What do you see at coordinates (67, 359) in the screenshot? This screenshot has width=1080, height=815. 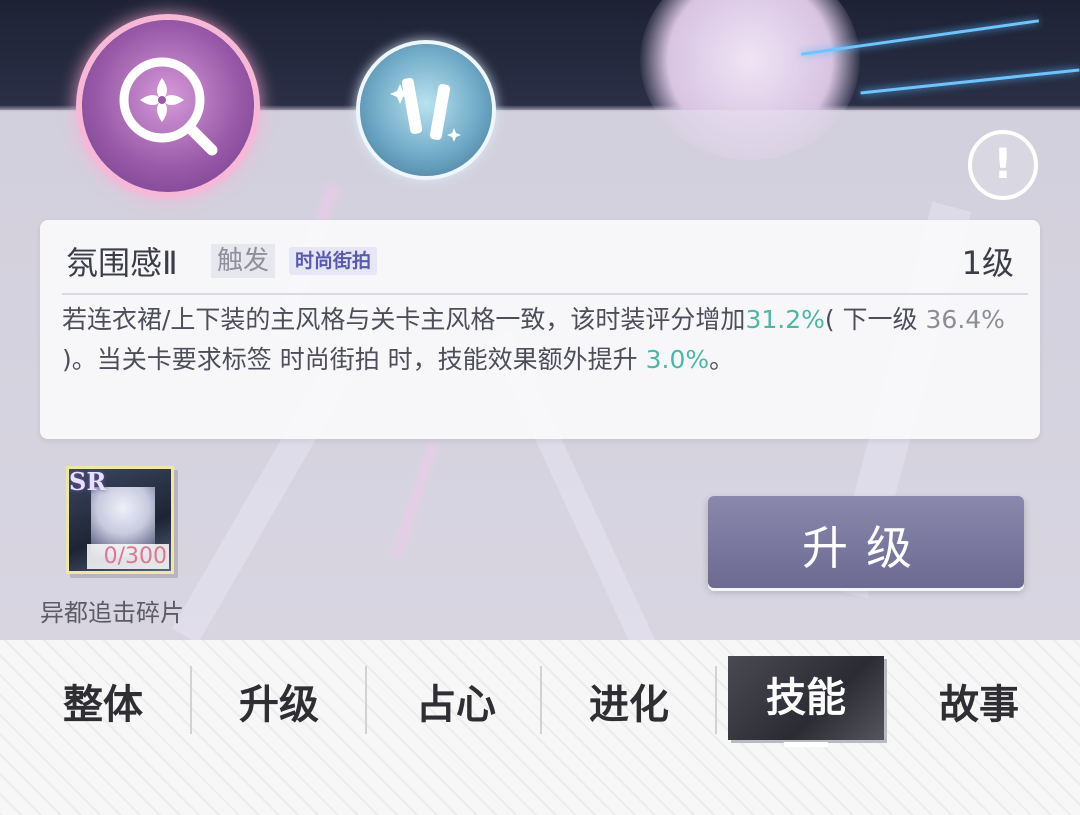 I see `desc-text-part: )` at bounding box center [67, 359].